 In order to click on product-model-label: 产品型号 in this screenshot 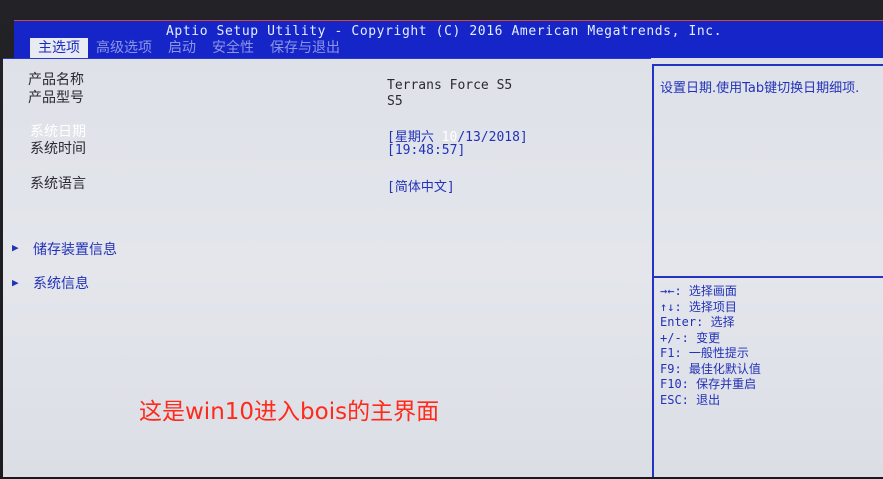, I will do `click(56, 98)`.